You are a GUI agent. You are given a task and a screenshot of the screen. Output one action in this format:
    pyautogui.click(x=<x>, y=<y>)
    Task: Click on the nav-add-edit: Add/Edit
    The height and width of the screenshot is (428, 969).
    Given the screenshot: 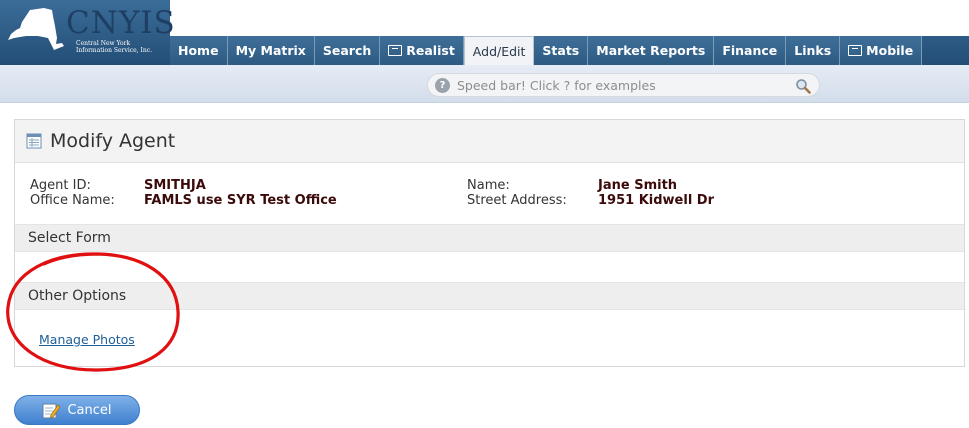 What is the action you would take?
    pyautogui.click(x=499, y=51)
    